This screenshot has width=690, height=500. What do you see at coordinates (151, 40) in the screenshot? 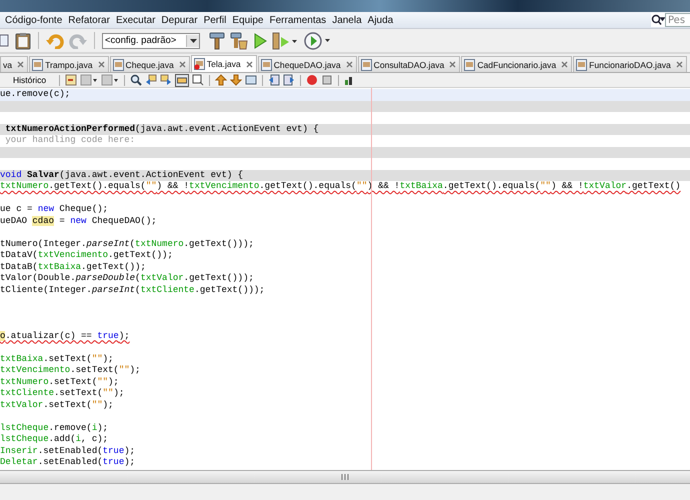
I see `configuration-dropdown: <config. padrão>` at bounding box center [151, 40].